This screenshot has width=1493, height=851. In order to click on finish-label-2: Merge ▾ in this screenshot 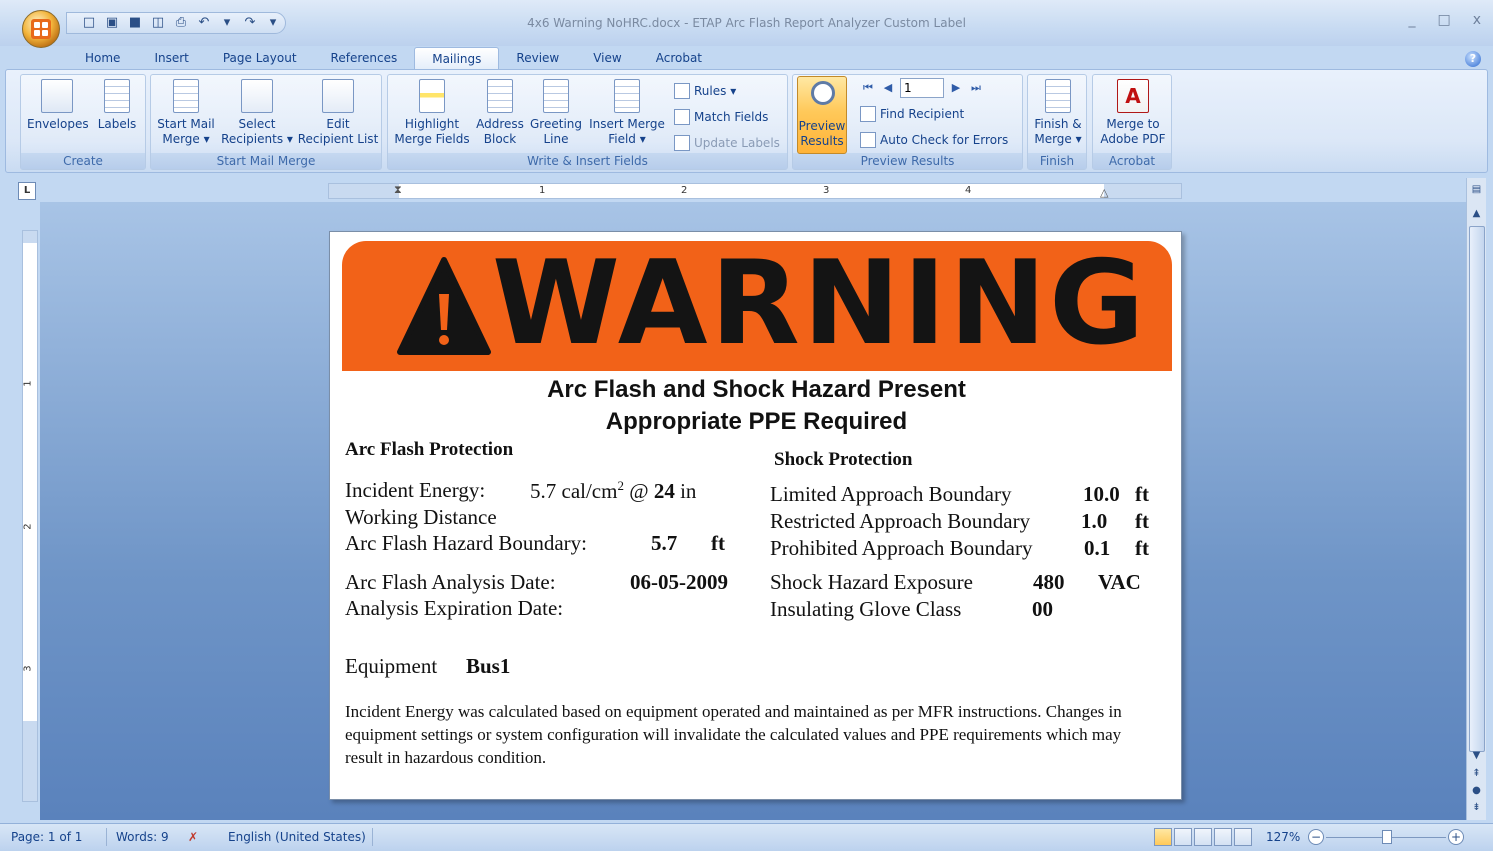, I will do `click(1058, 139)`.